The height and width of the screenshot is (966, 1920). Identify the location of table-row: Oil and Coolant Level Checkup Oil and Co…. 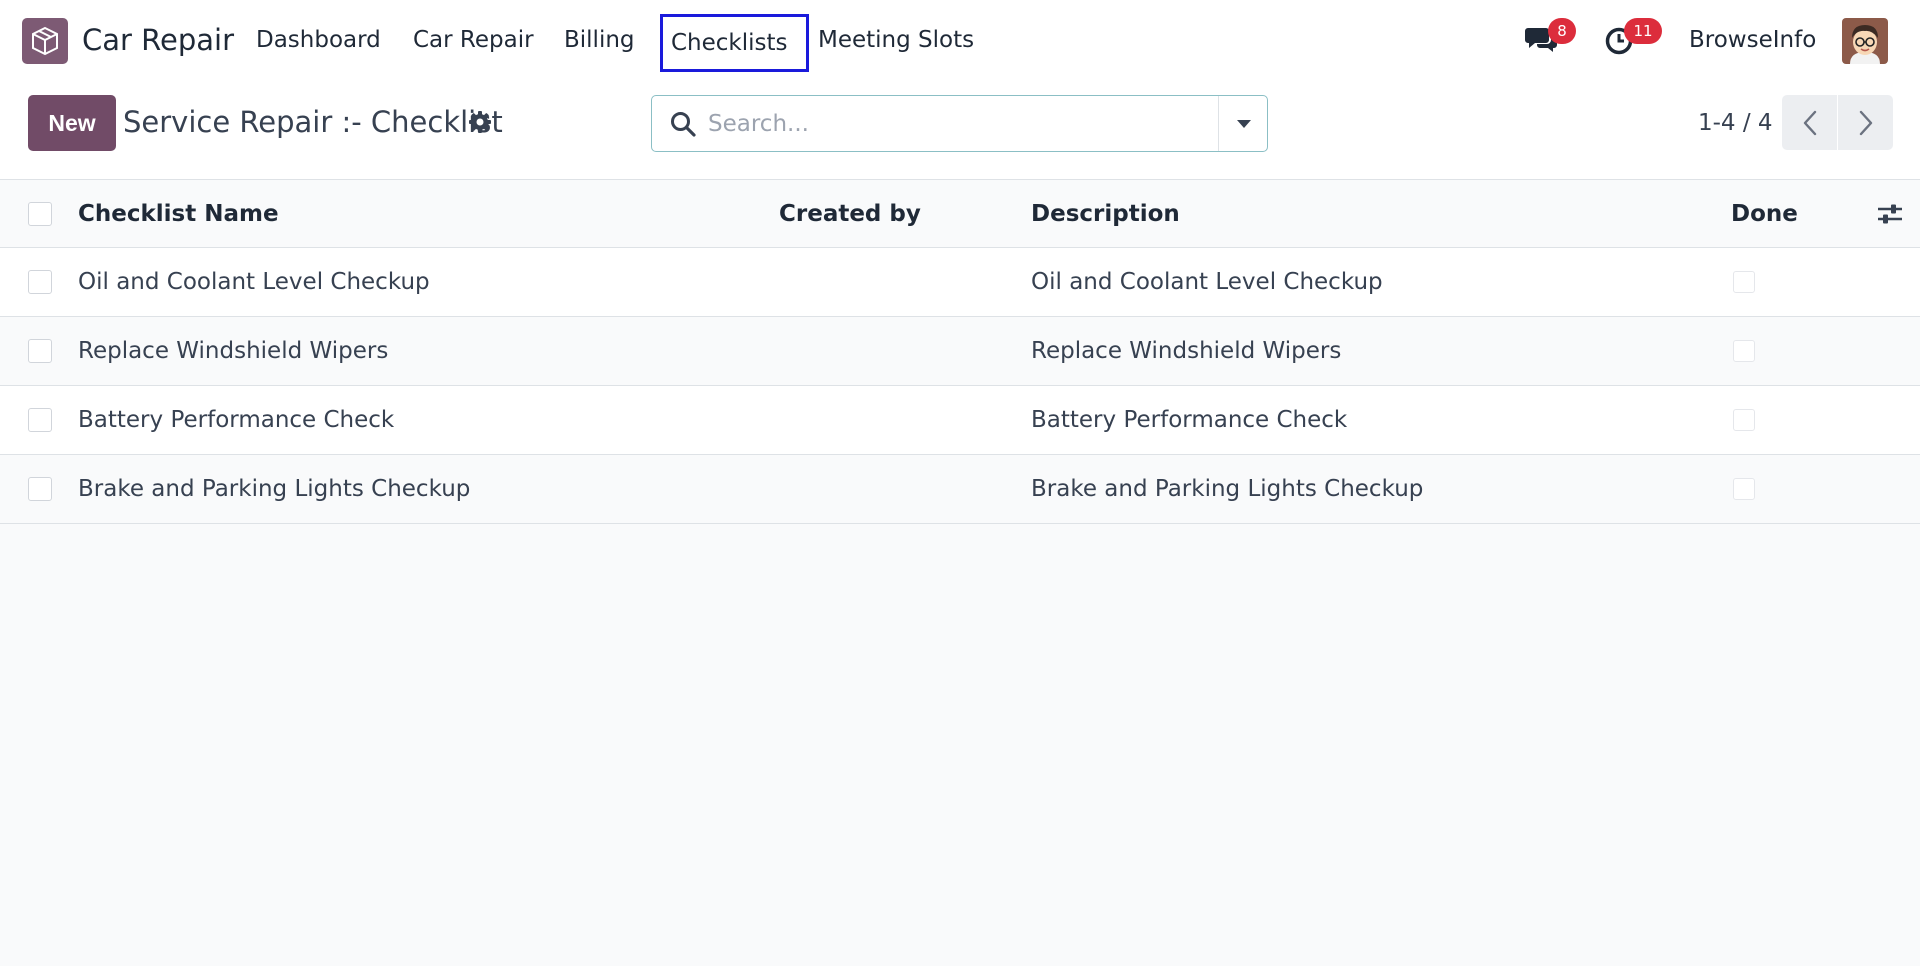
(960, 282).